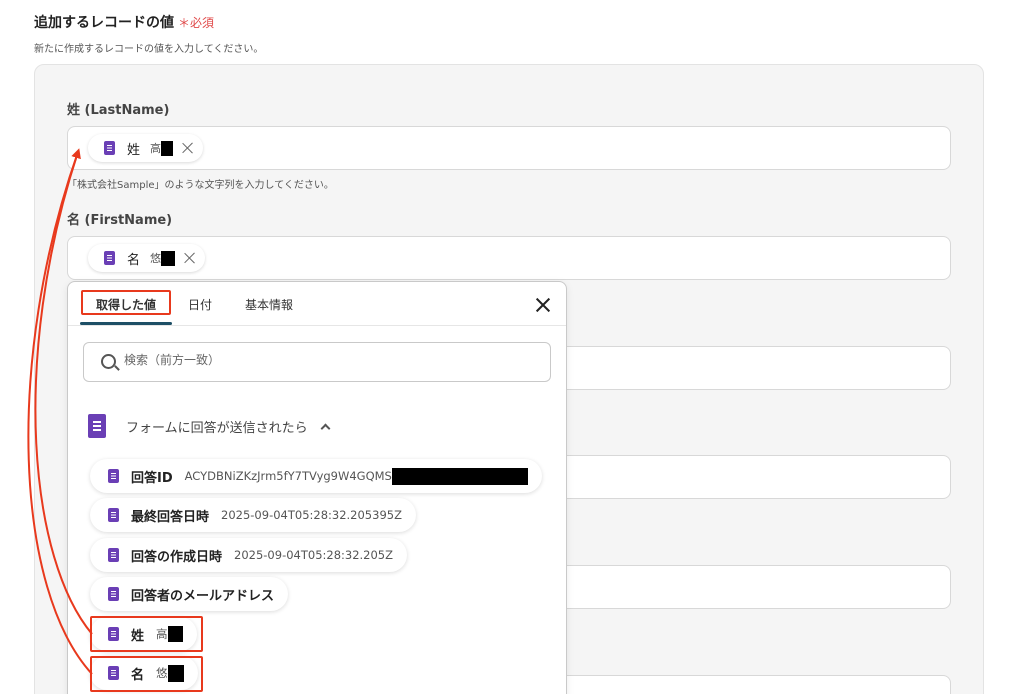  What do you see at coordinates (146, 634) in the screenshot?
I see `highlight-lastname-item` at bounding box center [146, 634].